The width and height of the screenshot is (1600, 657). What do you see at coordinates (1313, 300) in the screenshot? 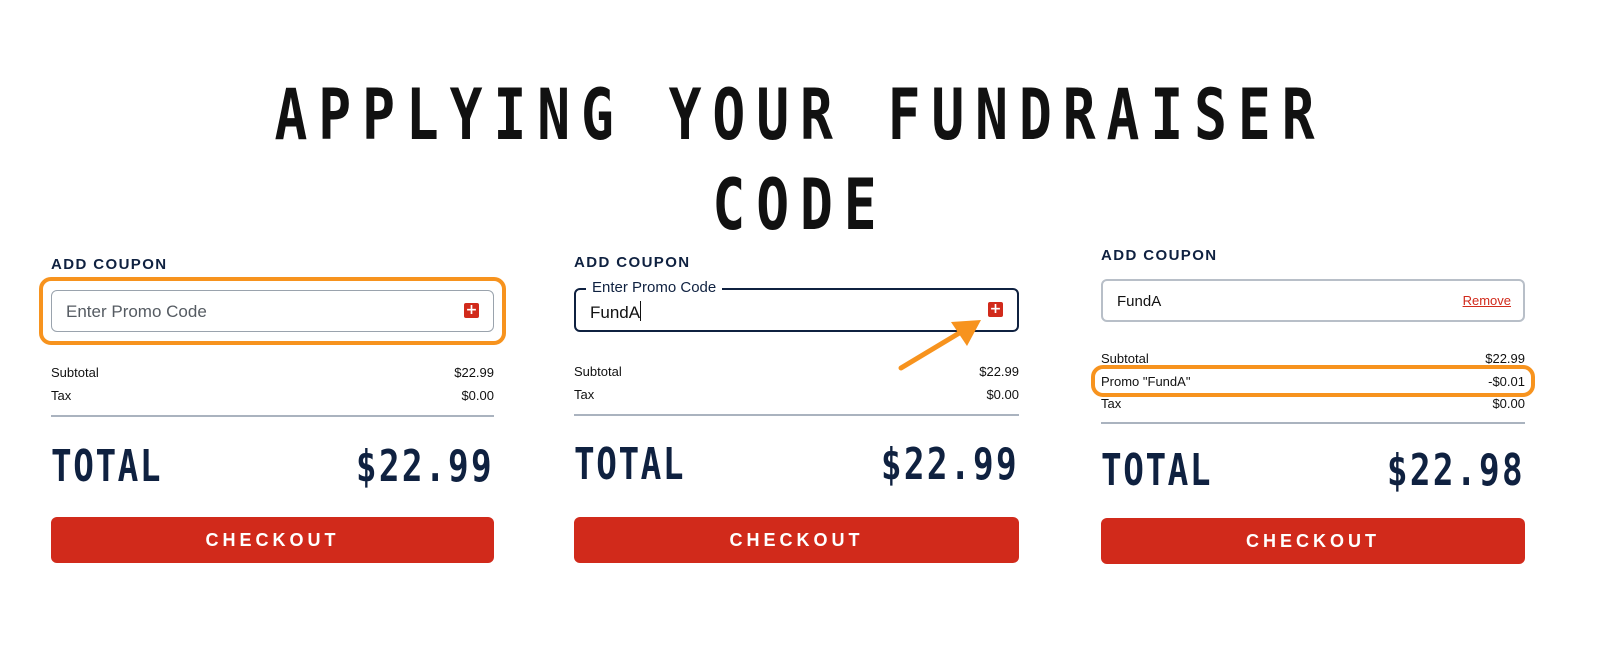
I see `promo-code-input: FundA Remove` at bounding box center [1313, 300].